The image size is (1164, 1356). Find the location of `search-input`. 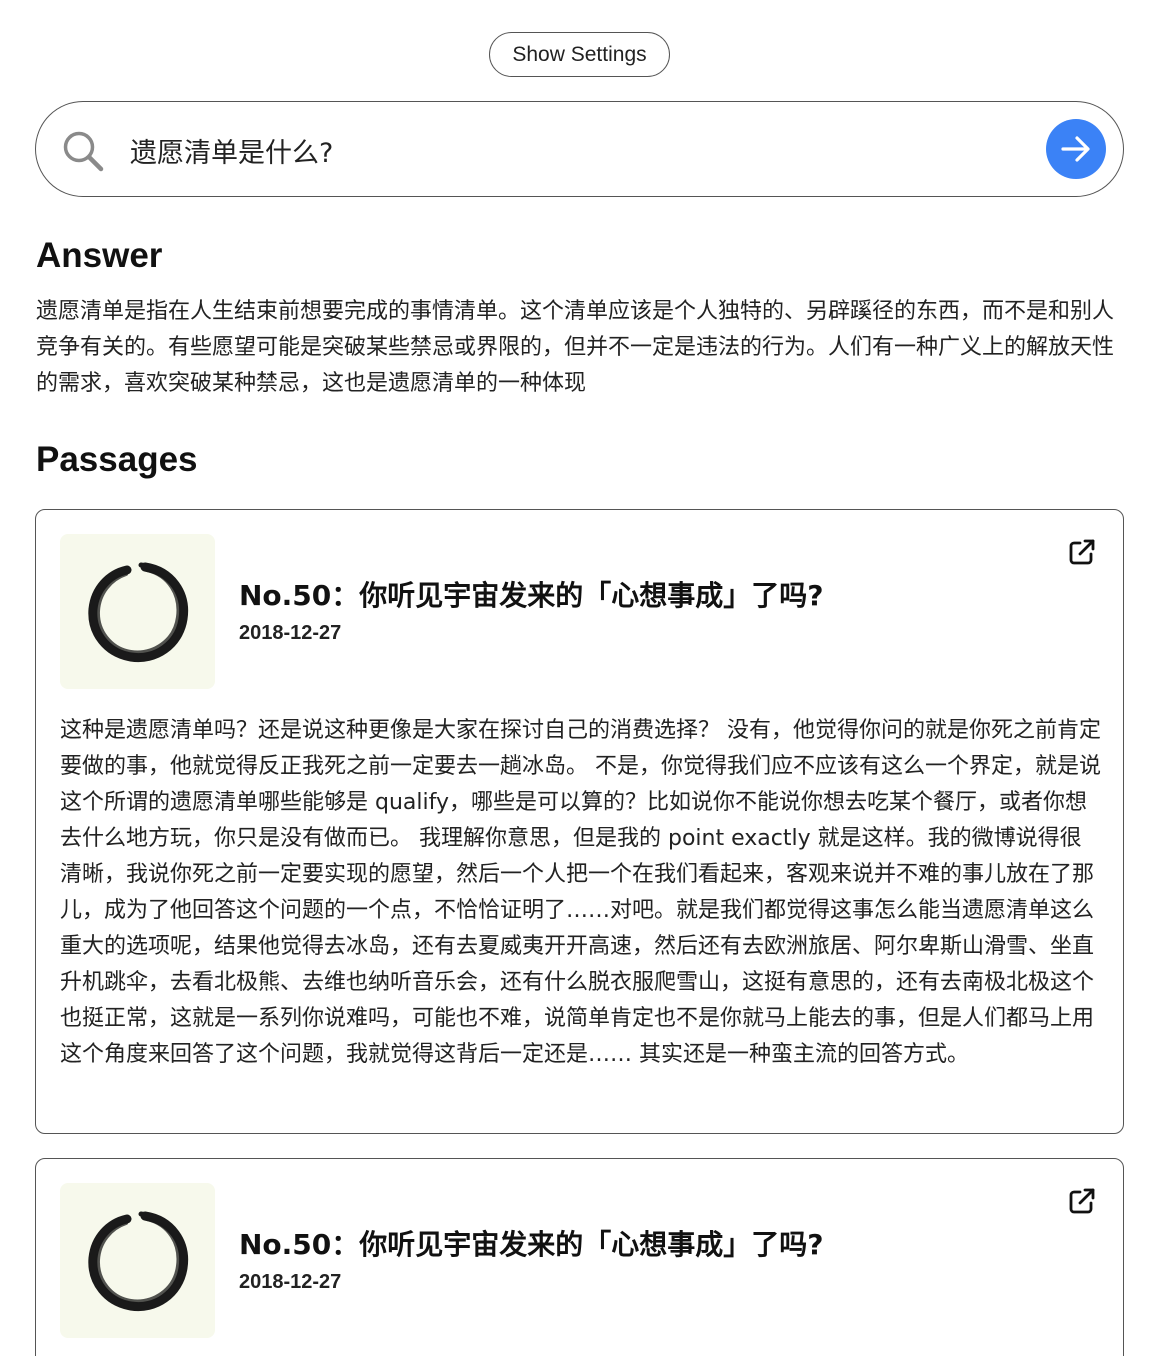

search-input is located at coordinates (570, 150).